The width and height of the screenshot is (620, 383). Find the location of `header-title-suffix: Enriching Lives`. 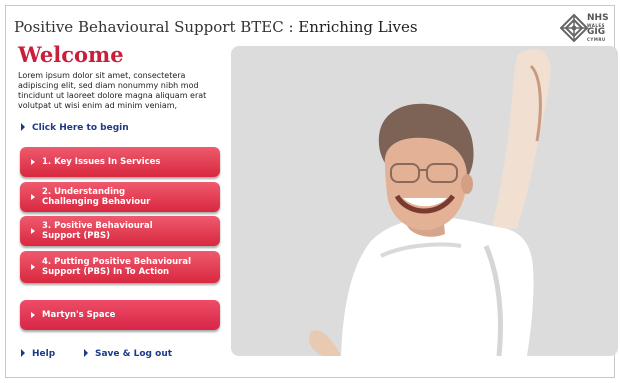

header-title-suffix: Enriching Lives is located at coordinates (358, 27).